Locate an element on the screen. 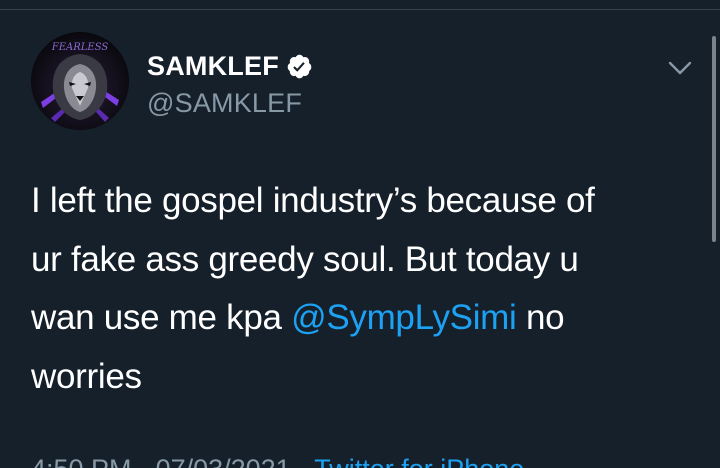 The image size is (720, 468). avatar: FEARLESS is located at coordinates (80, 81).